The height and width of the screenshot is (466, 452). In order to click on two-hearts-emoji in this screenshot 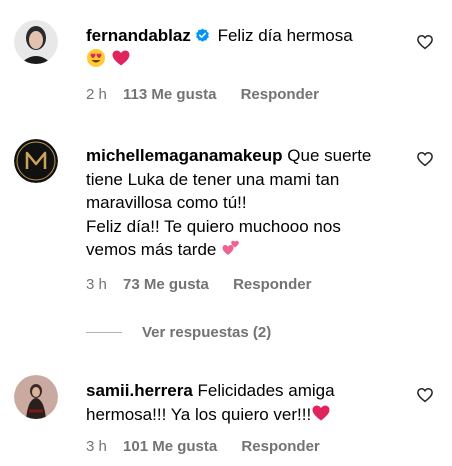, I will do `click(231, 251)`.